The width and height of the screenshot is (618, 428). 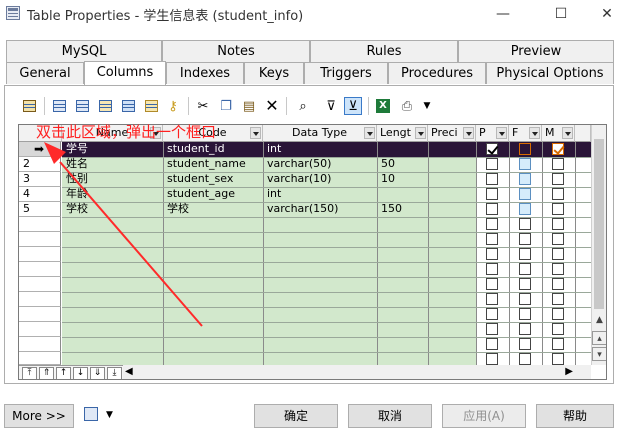 What do you see at coordinates (402, 179) in the screenshot?
I see `cell-length: 10` at bounding box center [402, 179].